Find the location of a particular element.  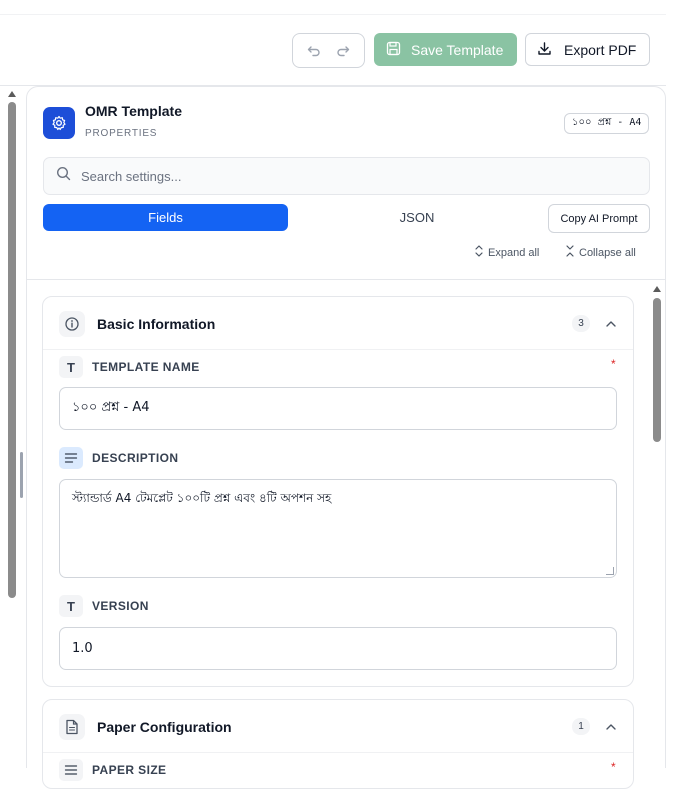

paper-size-label: PAPER SIZE is located at coordinates (129, 770).